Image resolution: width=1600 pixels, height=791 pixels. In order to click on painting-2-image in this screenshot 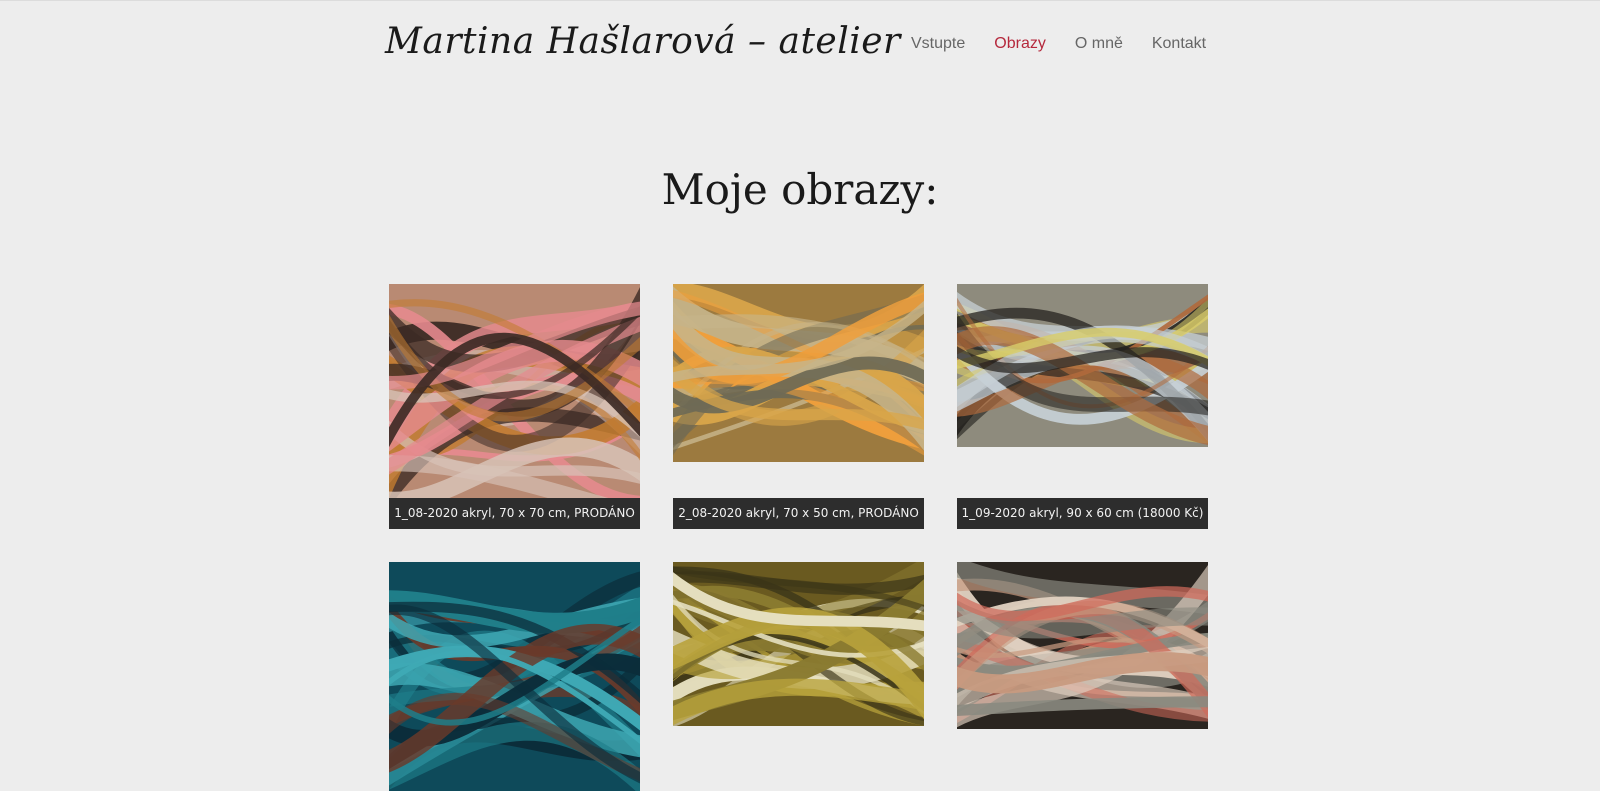, I will do `click(798, 373)`.